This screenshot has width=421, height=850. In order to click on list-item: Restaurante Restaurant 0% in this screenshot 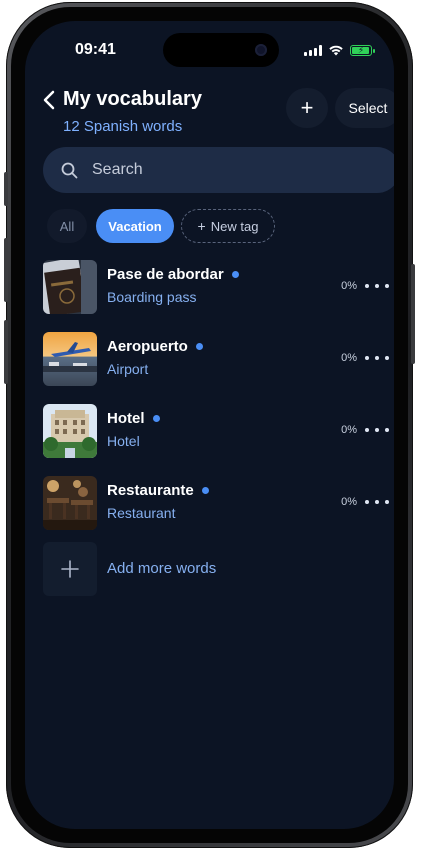, I will do `click(216, 503)`.